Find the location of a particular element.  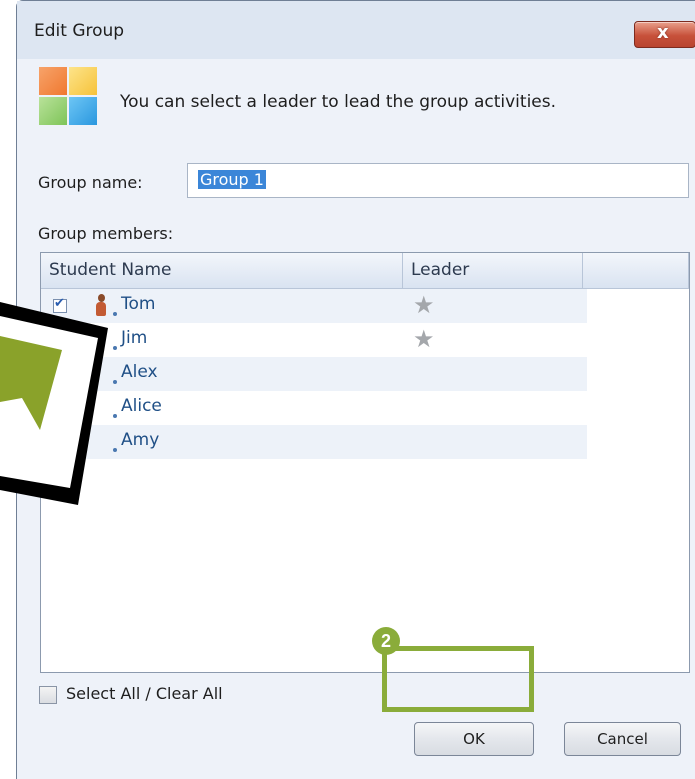

member-row-alex: Alex is located at coordinates (314, 374).